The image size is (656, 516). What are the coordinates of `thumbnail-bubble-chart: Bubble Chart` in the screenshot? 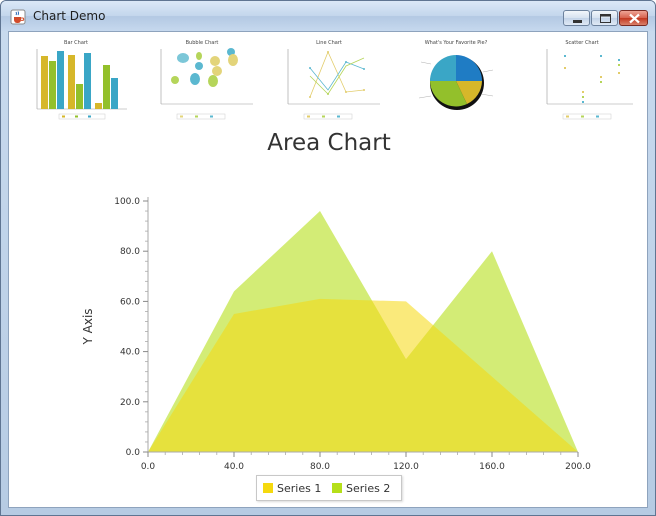 It's located at (202, 77).